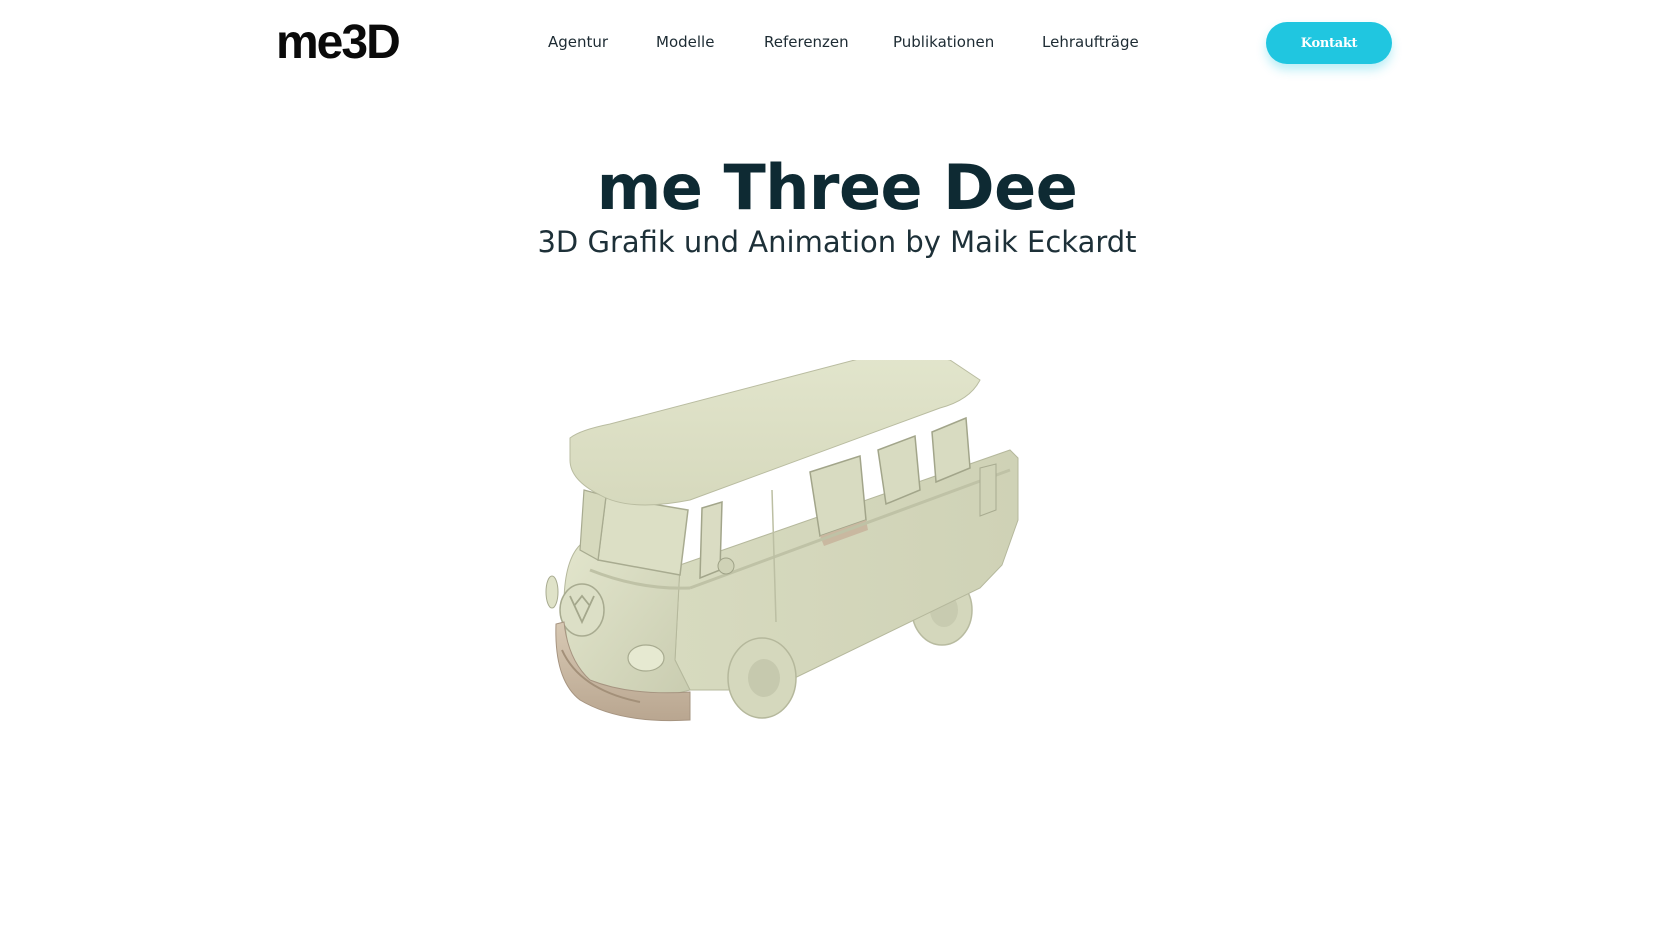 The image size is (1664, 938). Describe the element at coordinates (837, 187) in the screenshot. I see `page-title: me Three Dee` at that location.